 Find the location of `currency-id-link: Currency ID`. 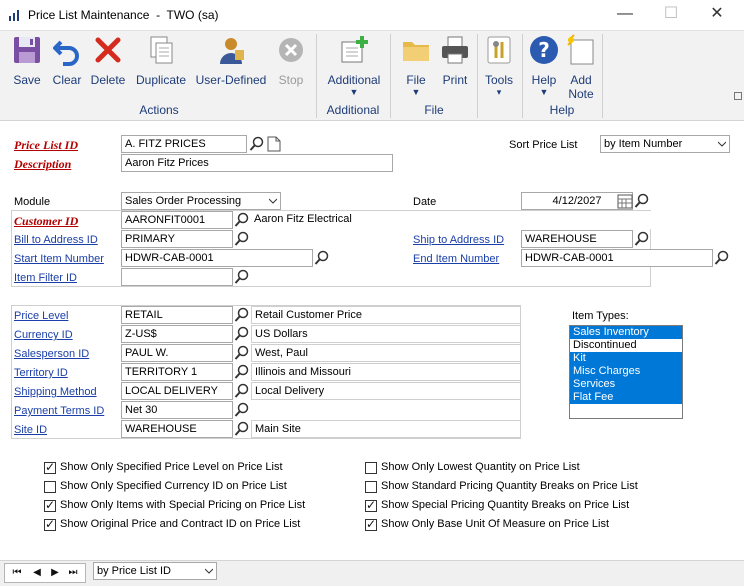

currency-id-link: Currency ID is located at coordinates (43, 335).